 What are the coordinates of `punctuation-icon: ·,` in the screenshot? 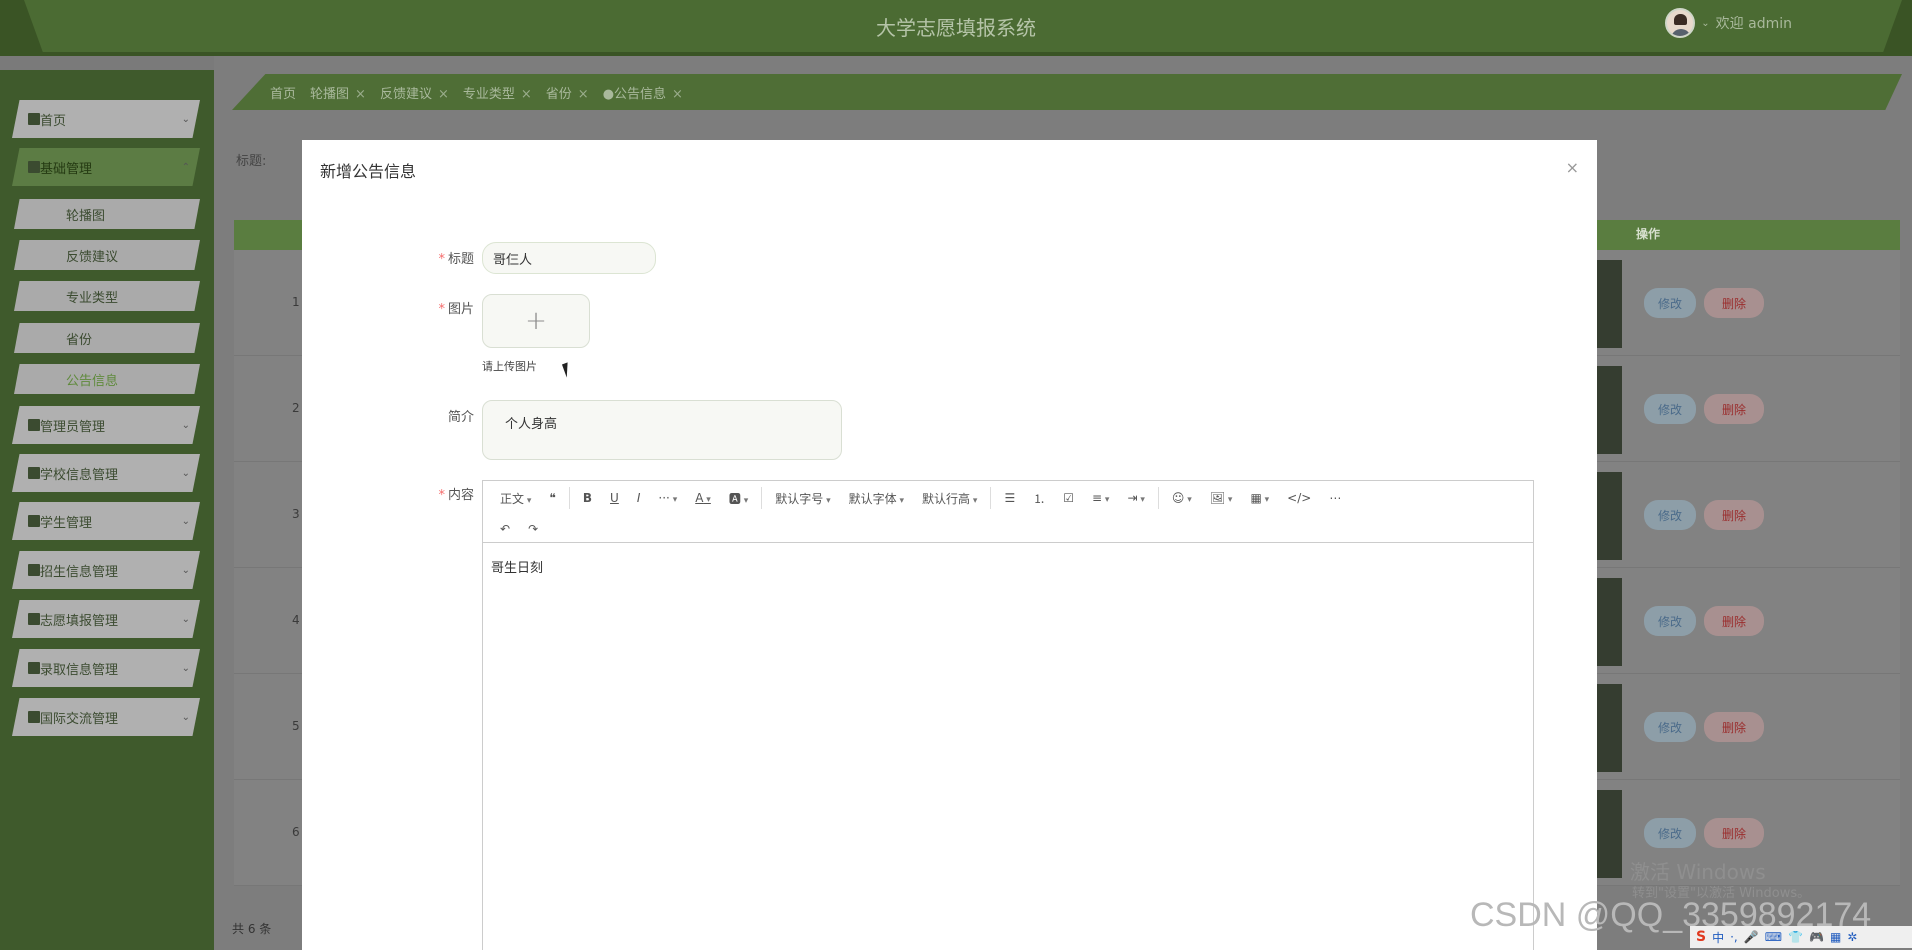 It's located at (1734, 937).